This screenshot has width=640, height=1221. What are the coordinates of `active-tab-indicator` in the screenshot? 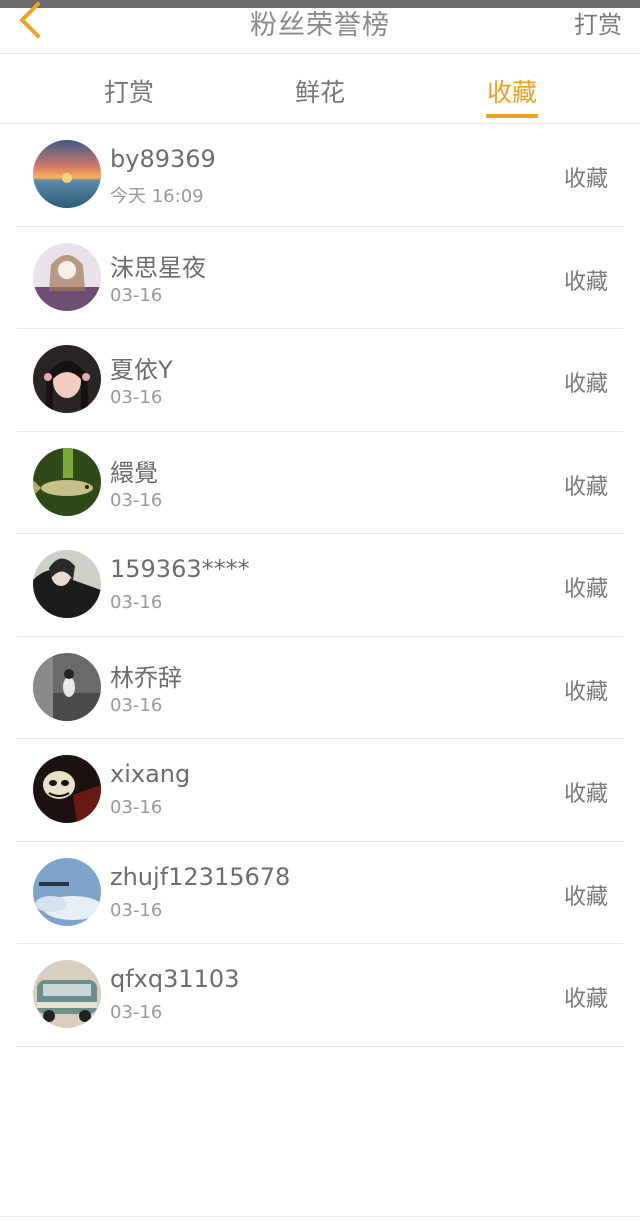 It's located at (512, 116).